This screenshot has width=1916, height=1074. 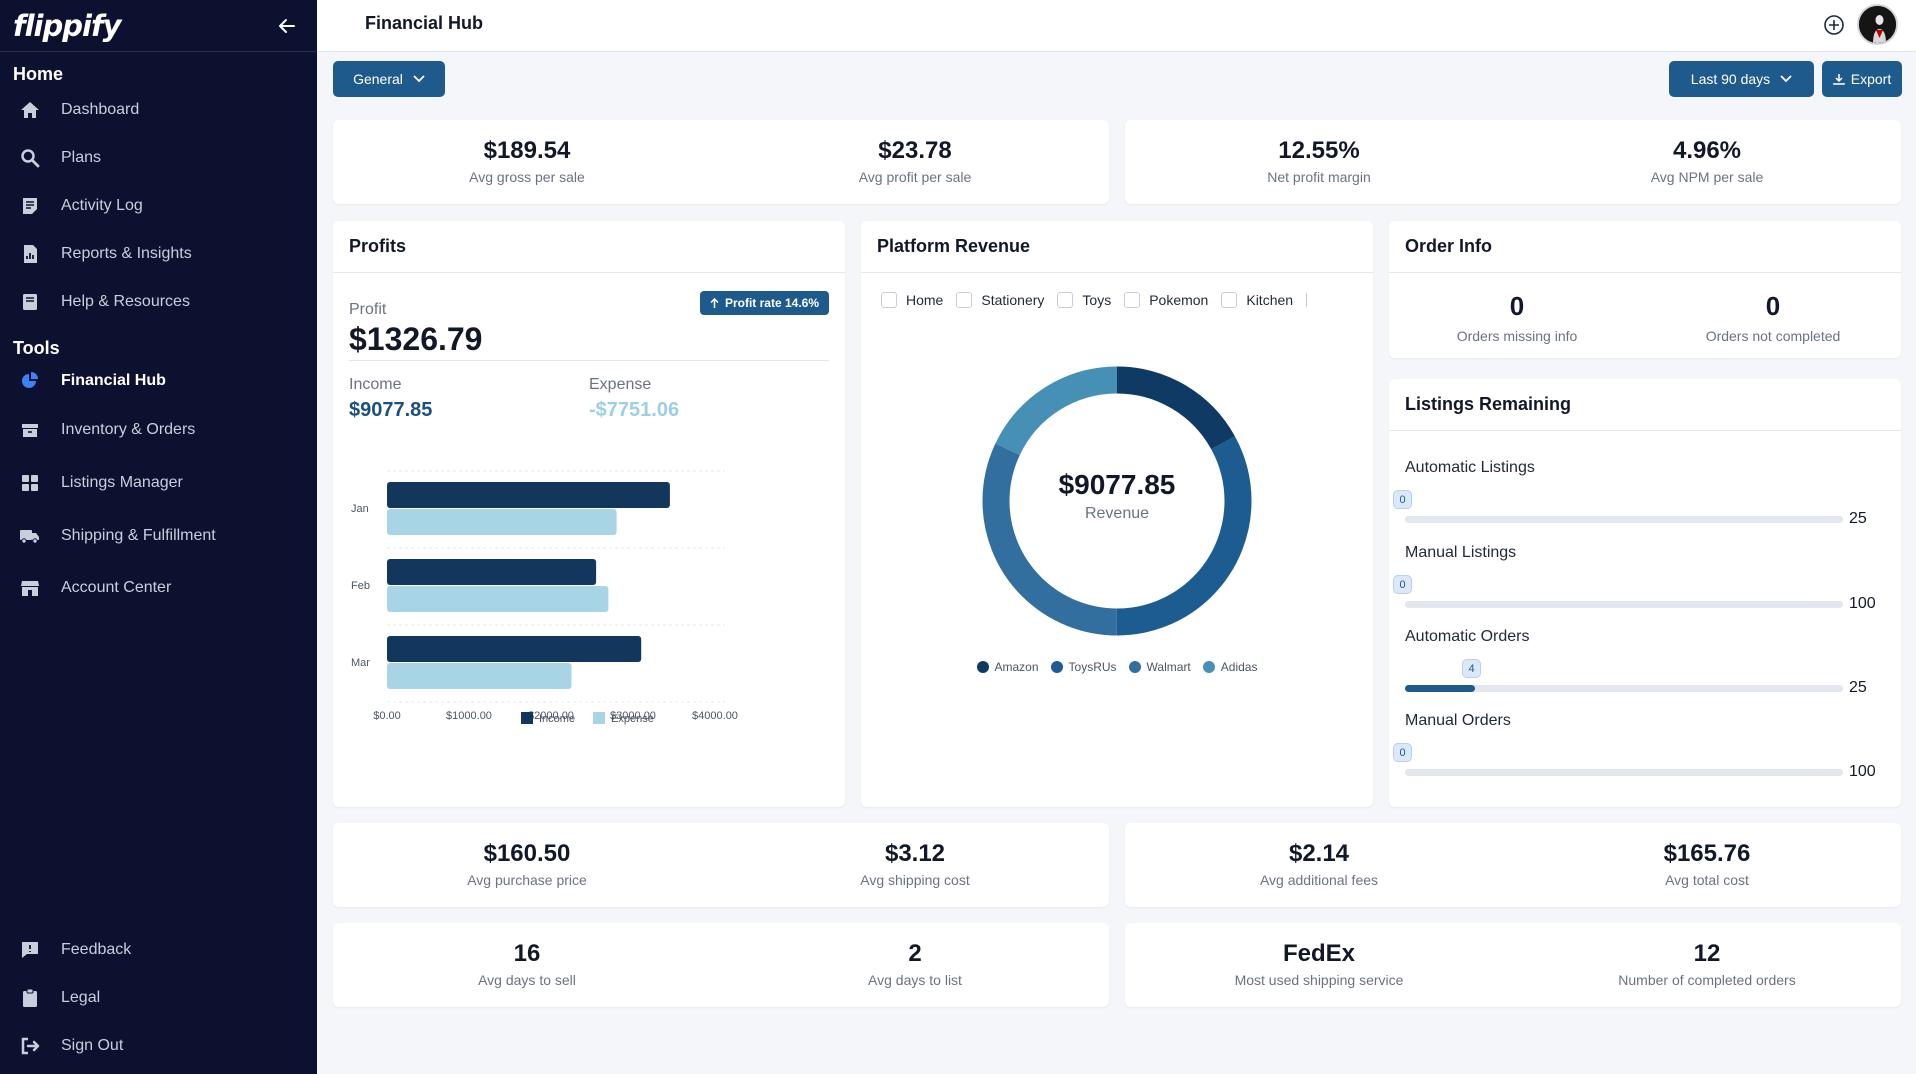 What do you see at coordinates (1239, 667) in the screenshot?
I see `legend-label: Adidas` at bounding box center [1239, 667].